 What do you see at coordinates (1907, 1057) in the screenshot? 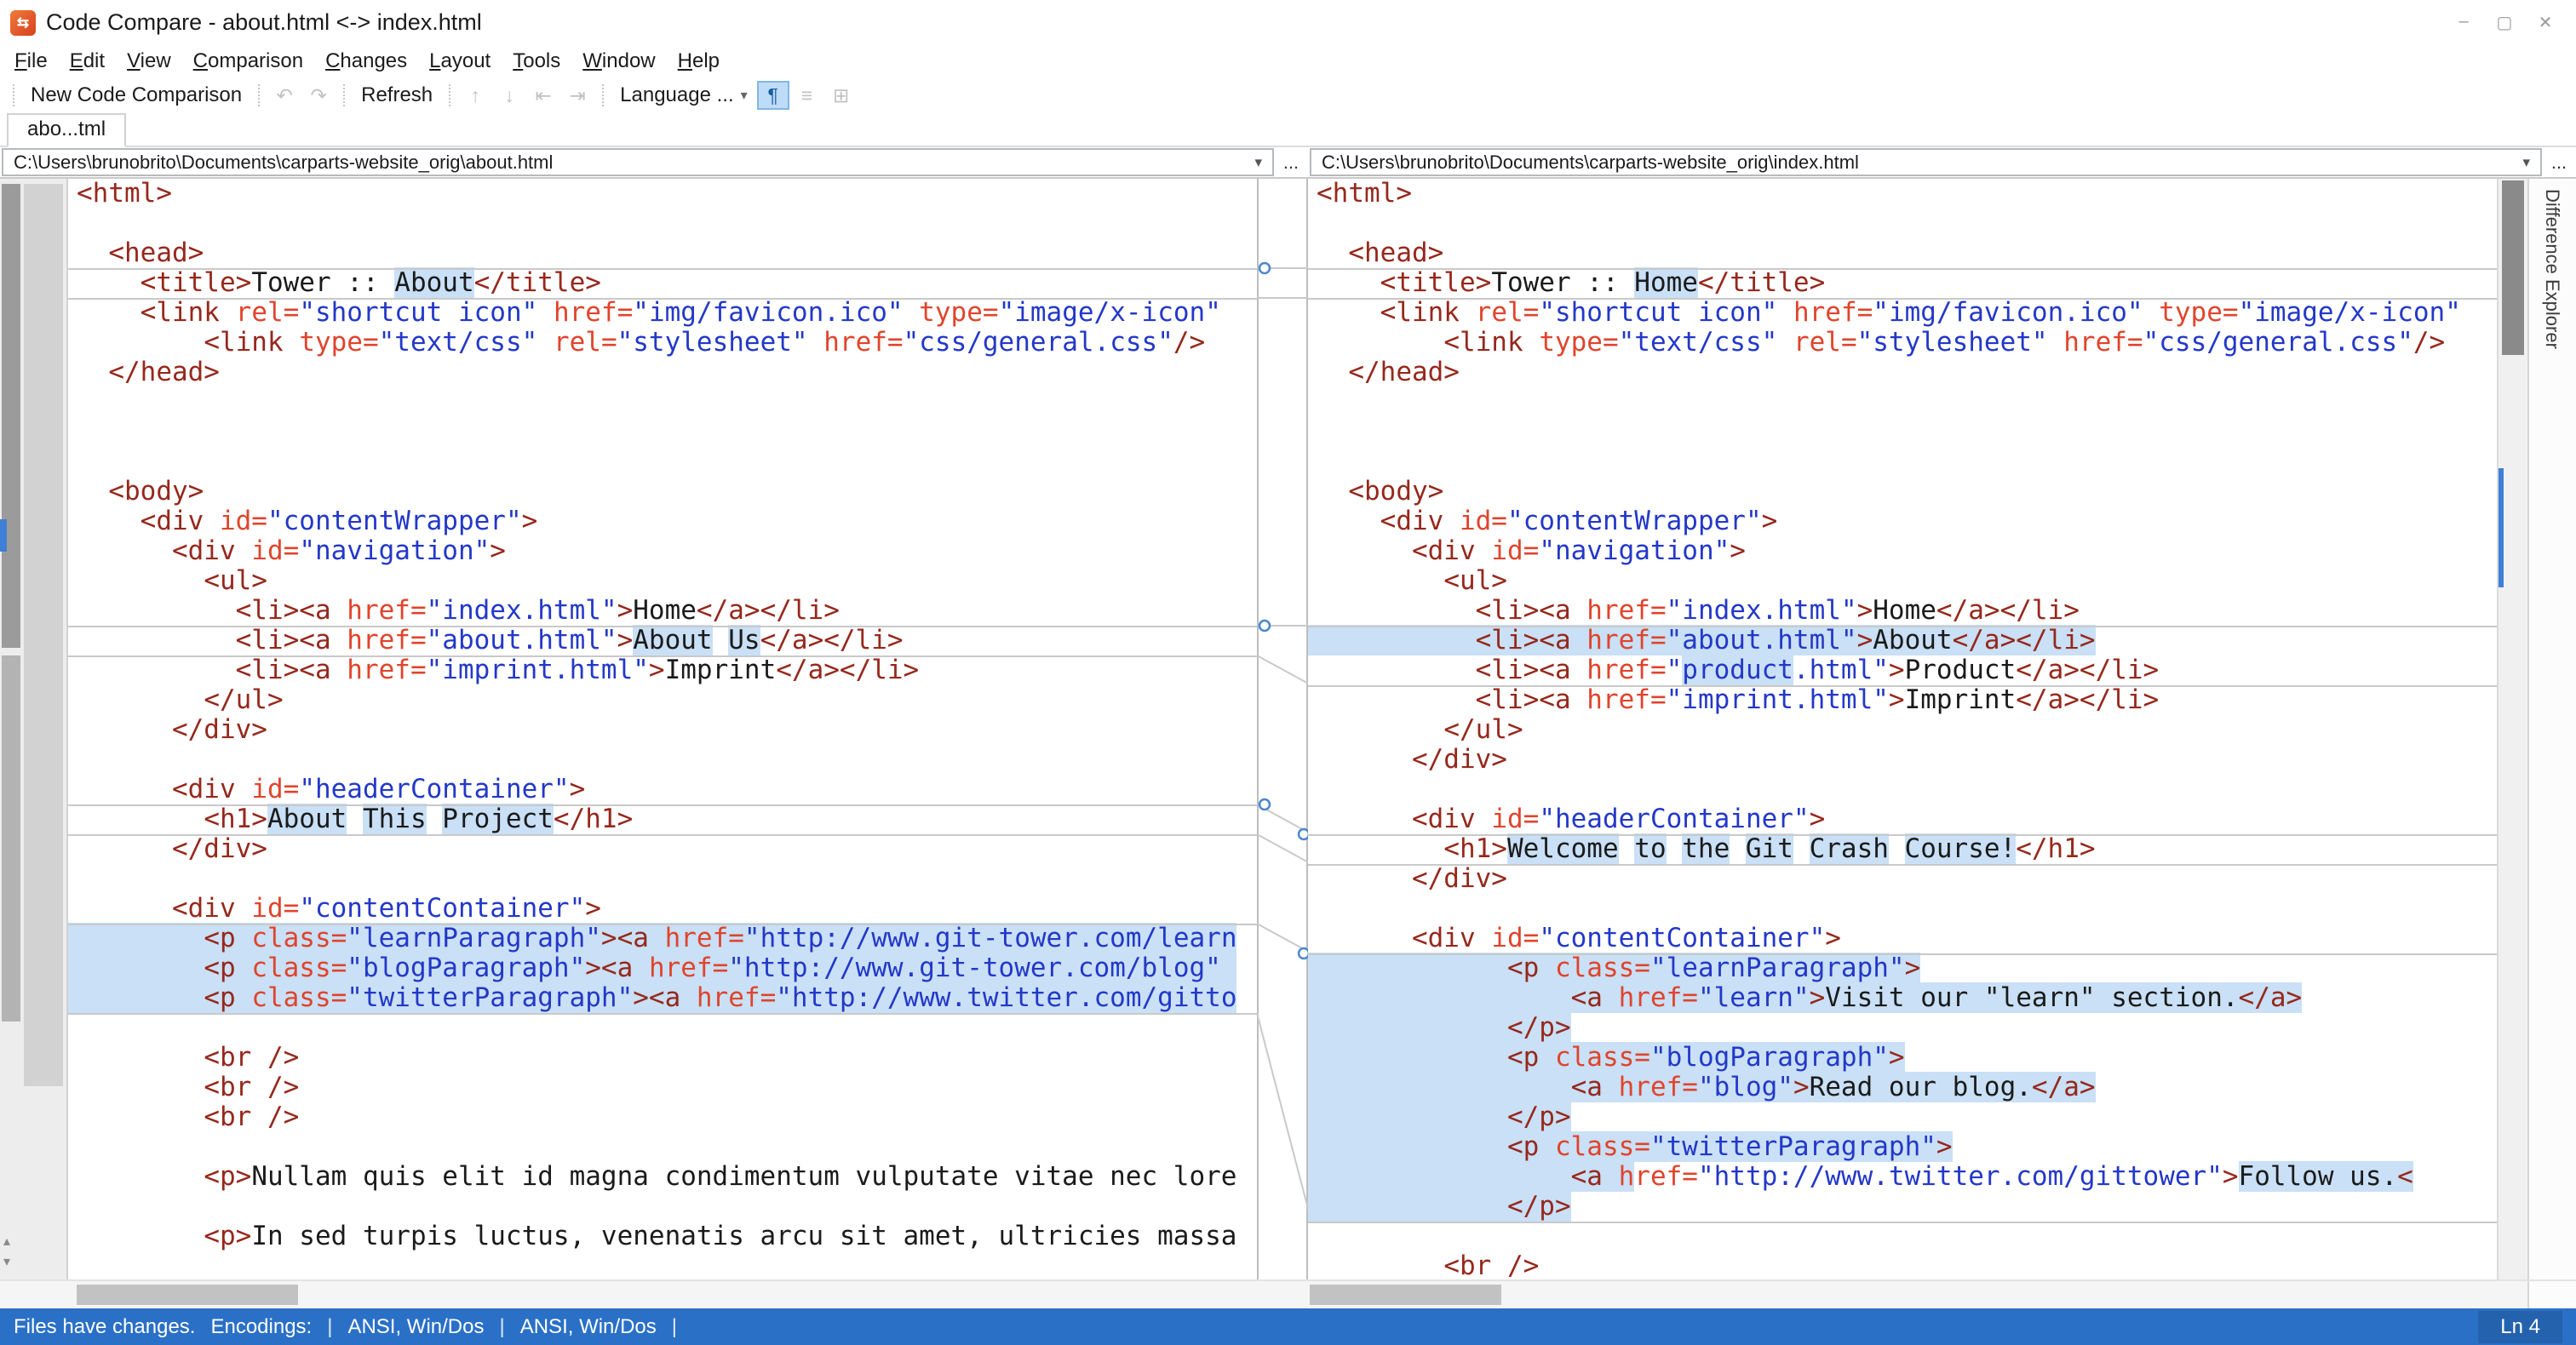
I see `code-line: <p class="blogParagraph">` at bounding box center [1907, 1057].